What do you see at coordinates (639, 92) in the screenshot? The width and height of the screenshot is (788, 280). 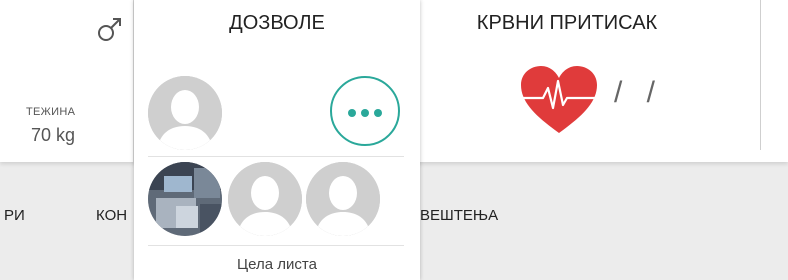 I see `blood-pressure-value: / /` at bounding box center [639, 92].